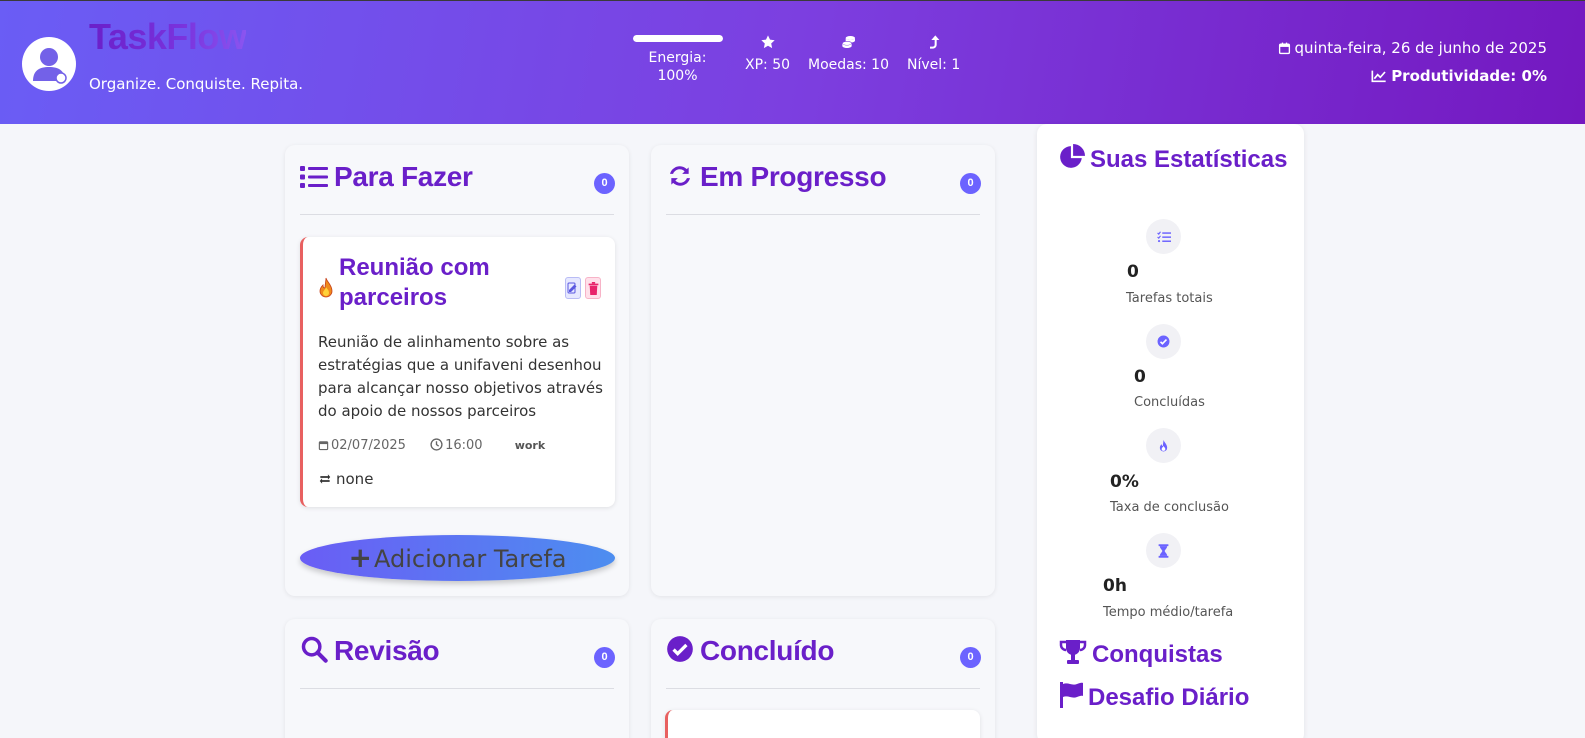 This screenshot has width=1585, height=738. What do you see at coordinates (1124, 482) in the screenshot?
I see `stat-rate-value: 0%` at bounding box center [1124, 482].